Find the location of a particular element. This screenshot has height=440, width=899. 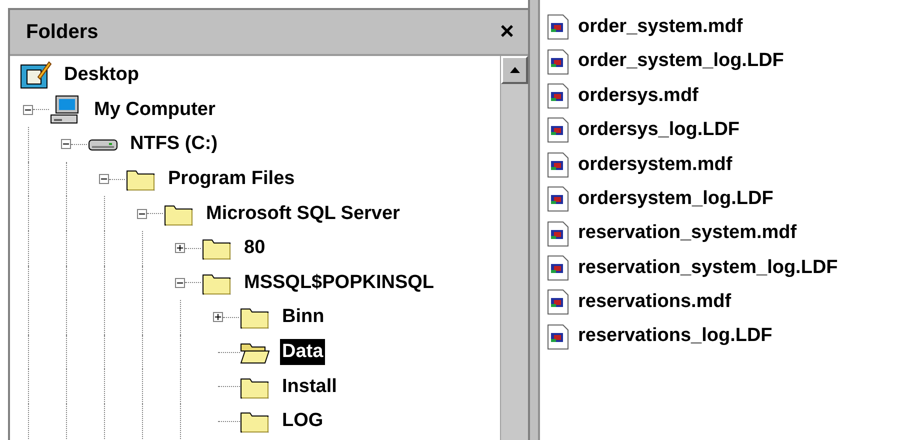

tree-item: MSSQL$POPKINSQL is located at coordinates (339, 283).